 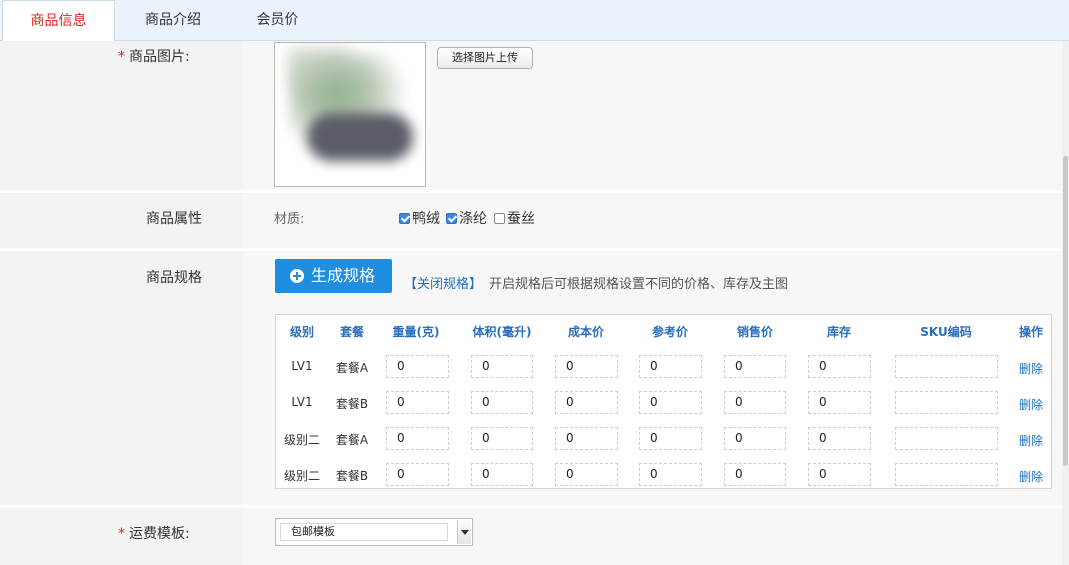 I want to click on shipping-label: * 运费模板:, so click(x=154, y=534).